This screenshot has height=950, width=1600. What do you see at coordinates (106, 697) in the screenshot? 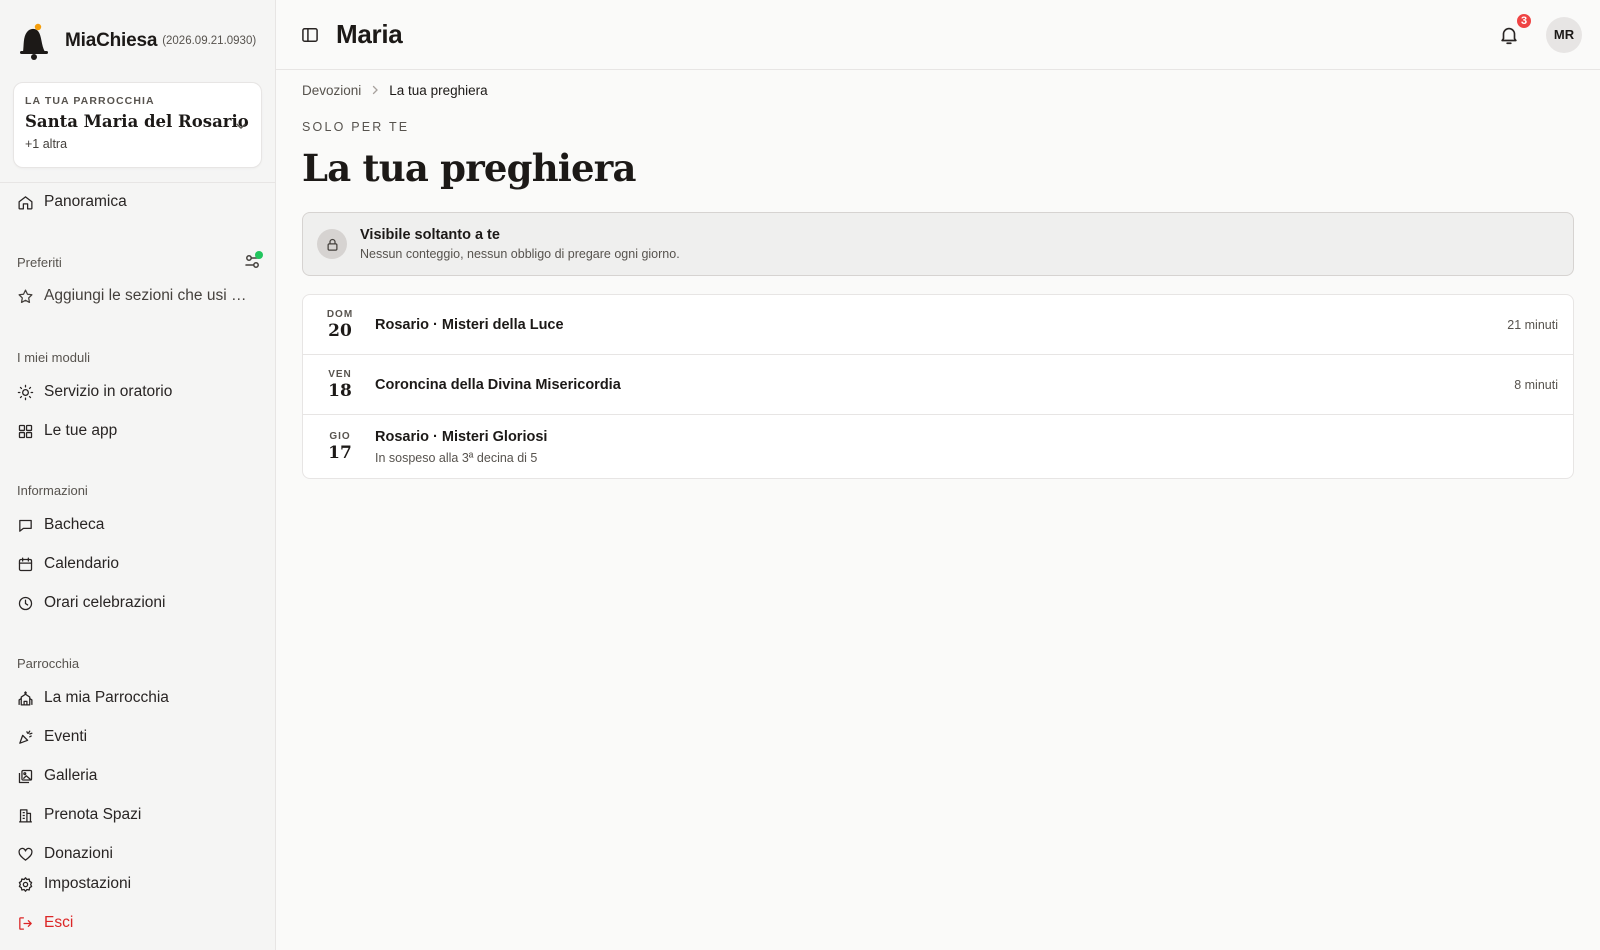
I see `sidebar-item-label: La mia Parrocchia` at bounding box center [106, 697].